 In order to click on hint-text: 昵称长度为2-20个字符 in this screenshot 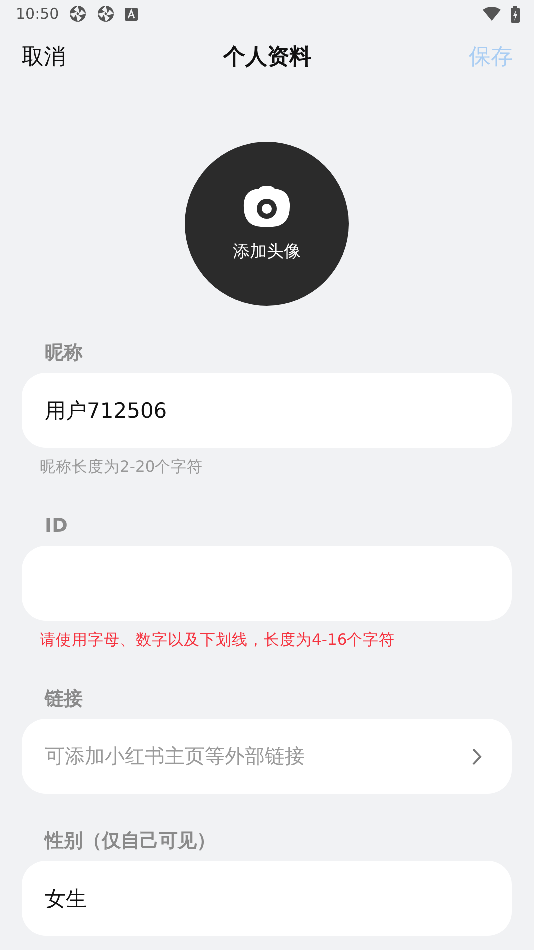, I will do `click(122, 467)`.